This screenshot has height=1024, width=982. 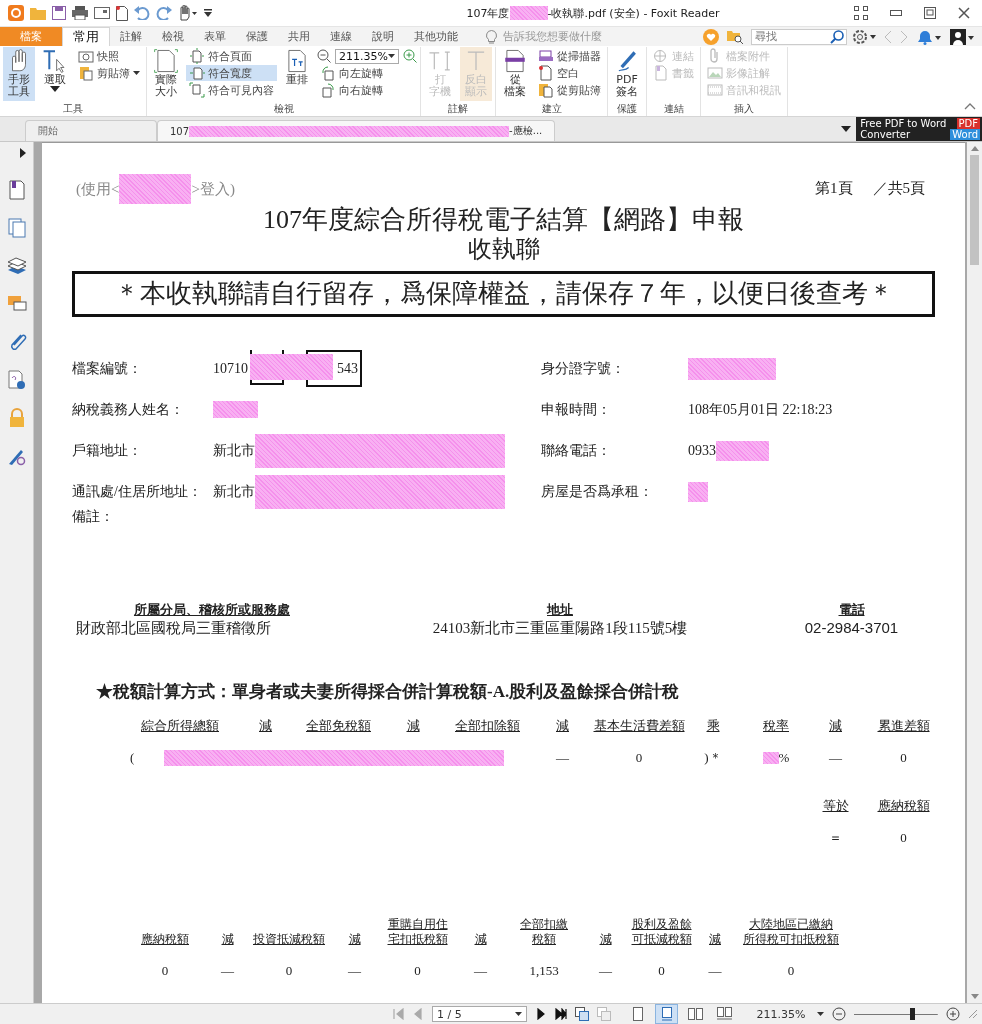 What do you see at coordinates (16, 266) in the screenshot?
I see `layers-icon` at bounding box center [16, 266].